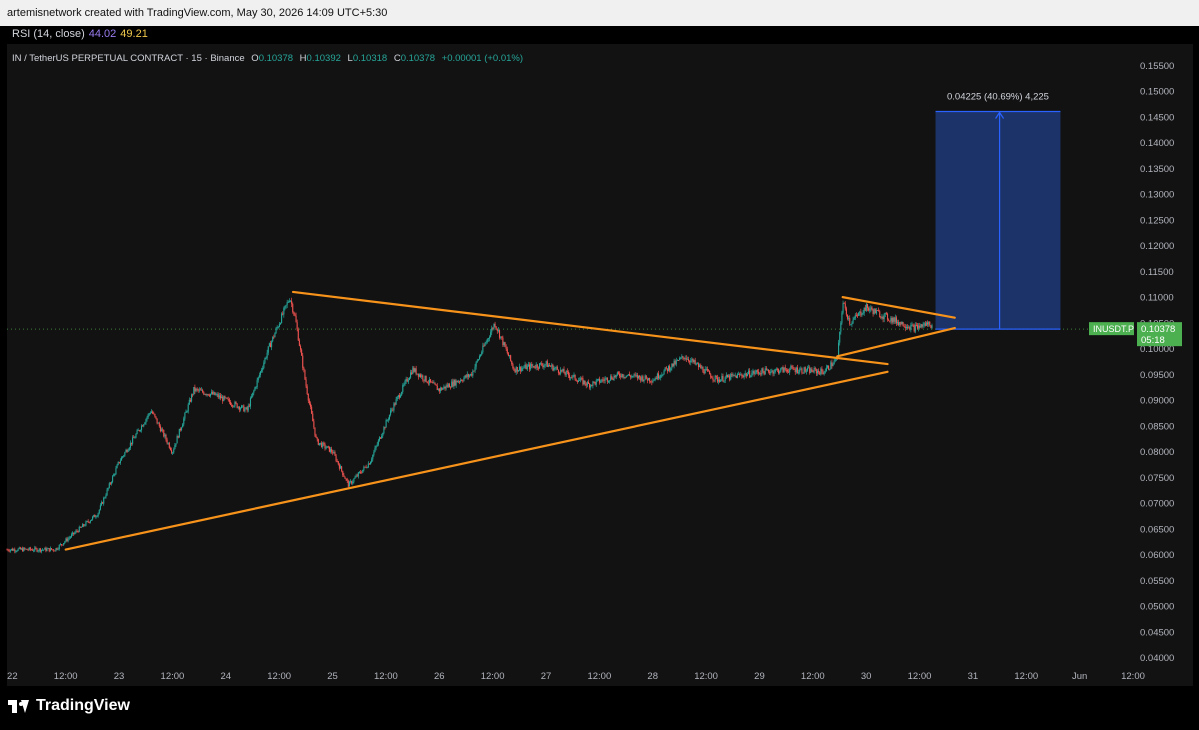 This screenshot has height=730, width=1199. Describe the element at coordinates (80, 34) in the screenshot. I see `rsi-legend: RSI (14, close) 44.02 49.21` at that location.